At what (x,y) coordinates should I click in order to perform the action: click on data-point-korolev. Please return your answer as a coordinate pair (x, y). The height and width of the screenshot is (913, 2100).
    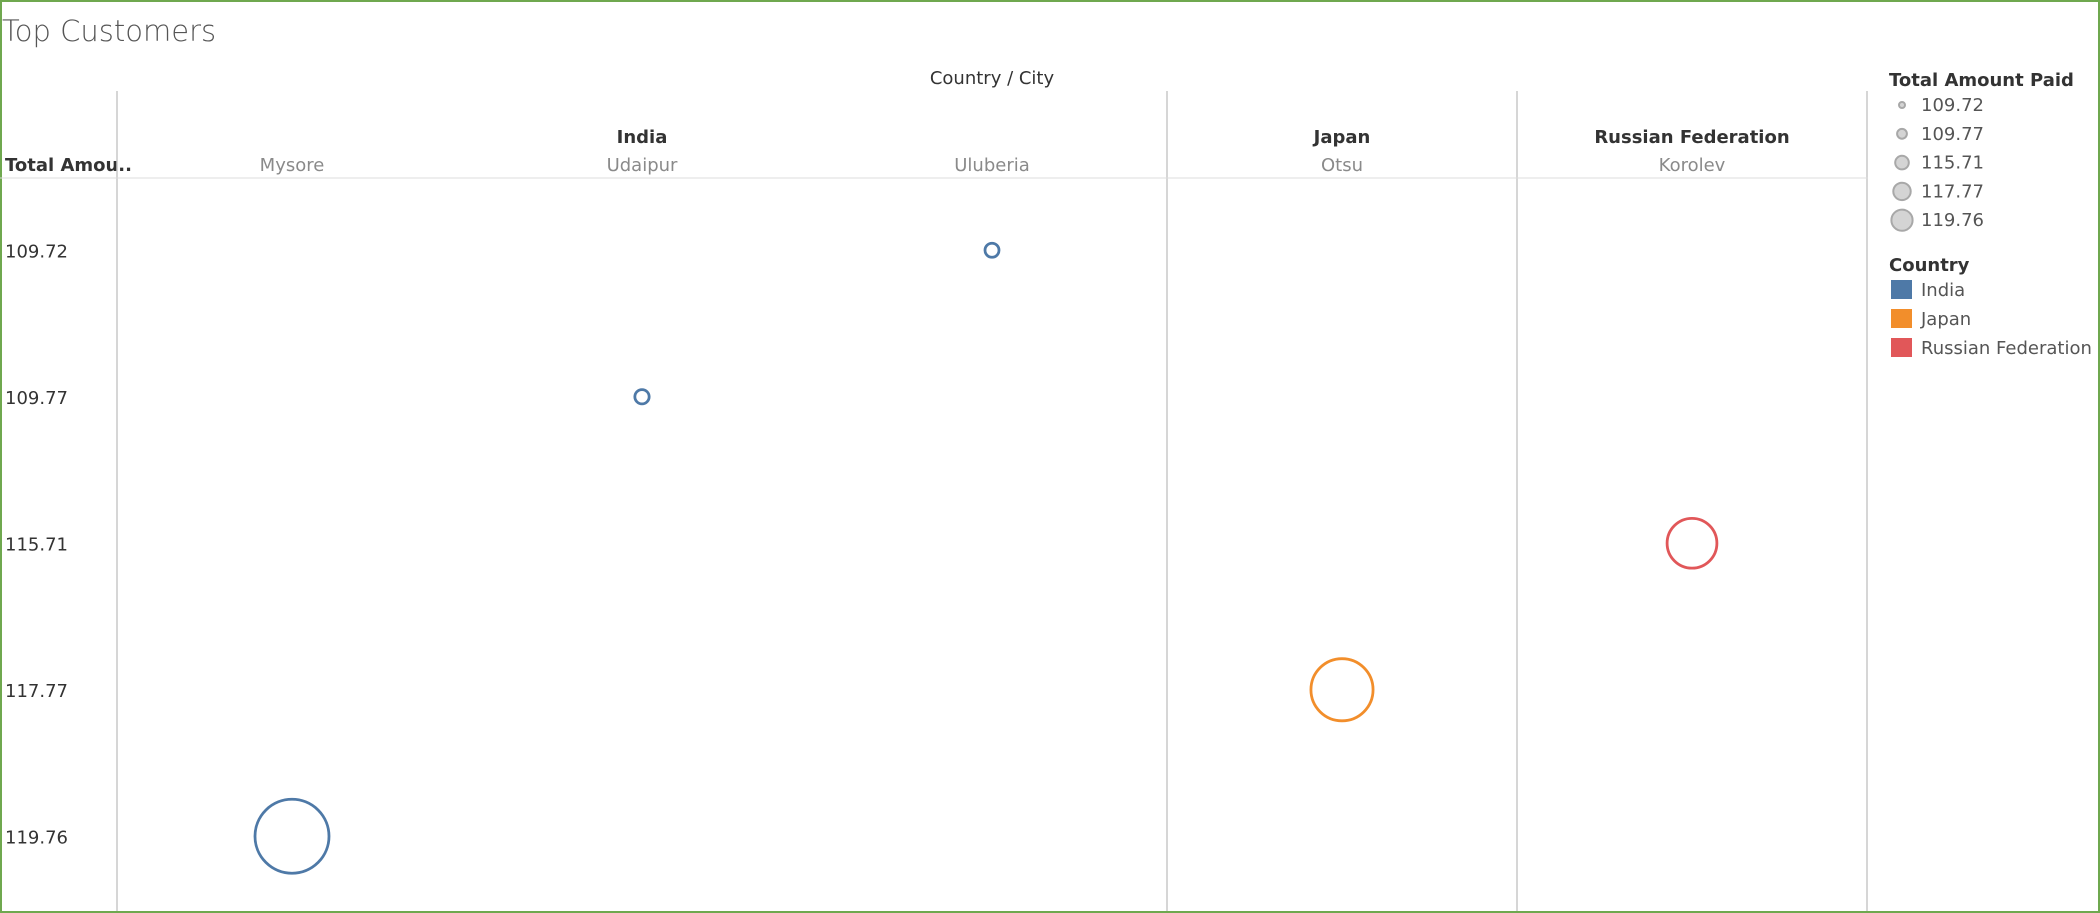
    Looking at the image, I should click on (1692, 543).